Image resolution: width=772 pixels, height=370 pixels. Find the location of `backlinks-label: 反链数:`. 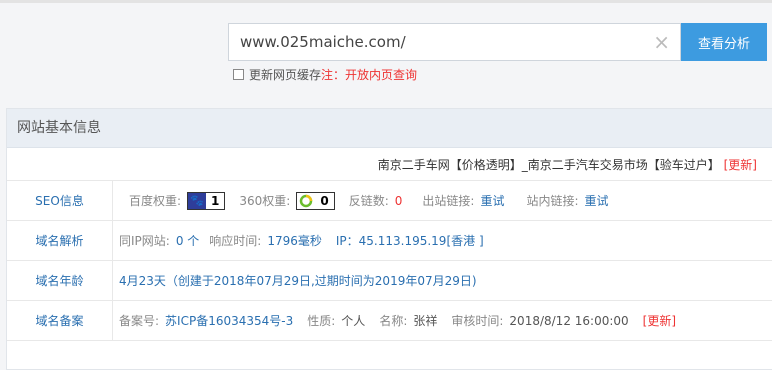

backlinks-label: 反链数: is located at coordinates (368, 201).